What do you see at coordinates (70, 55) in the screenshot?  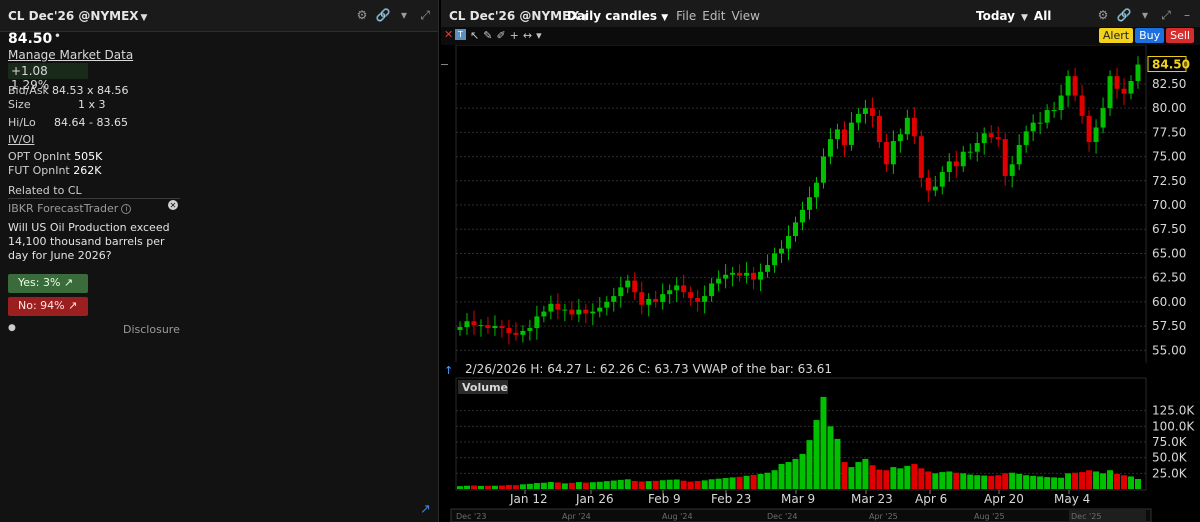 I see `manage-market-data-link: Manage Market Data` at bounding box center [70, 55].